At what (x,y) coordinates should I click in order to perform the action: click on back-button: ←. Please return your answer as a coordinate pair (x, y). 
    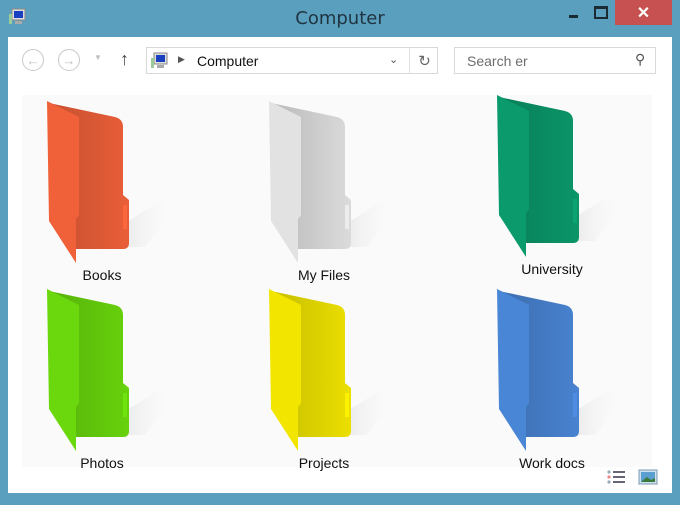
    Looking at the image, I should click on (33, 60).